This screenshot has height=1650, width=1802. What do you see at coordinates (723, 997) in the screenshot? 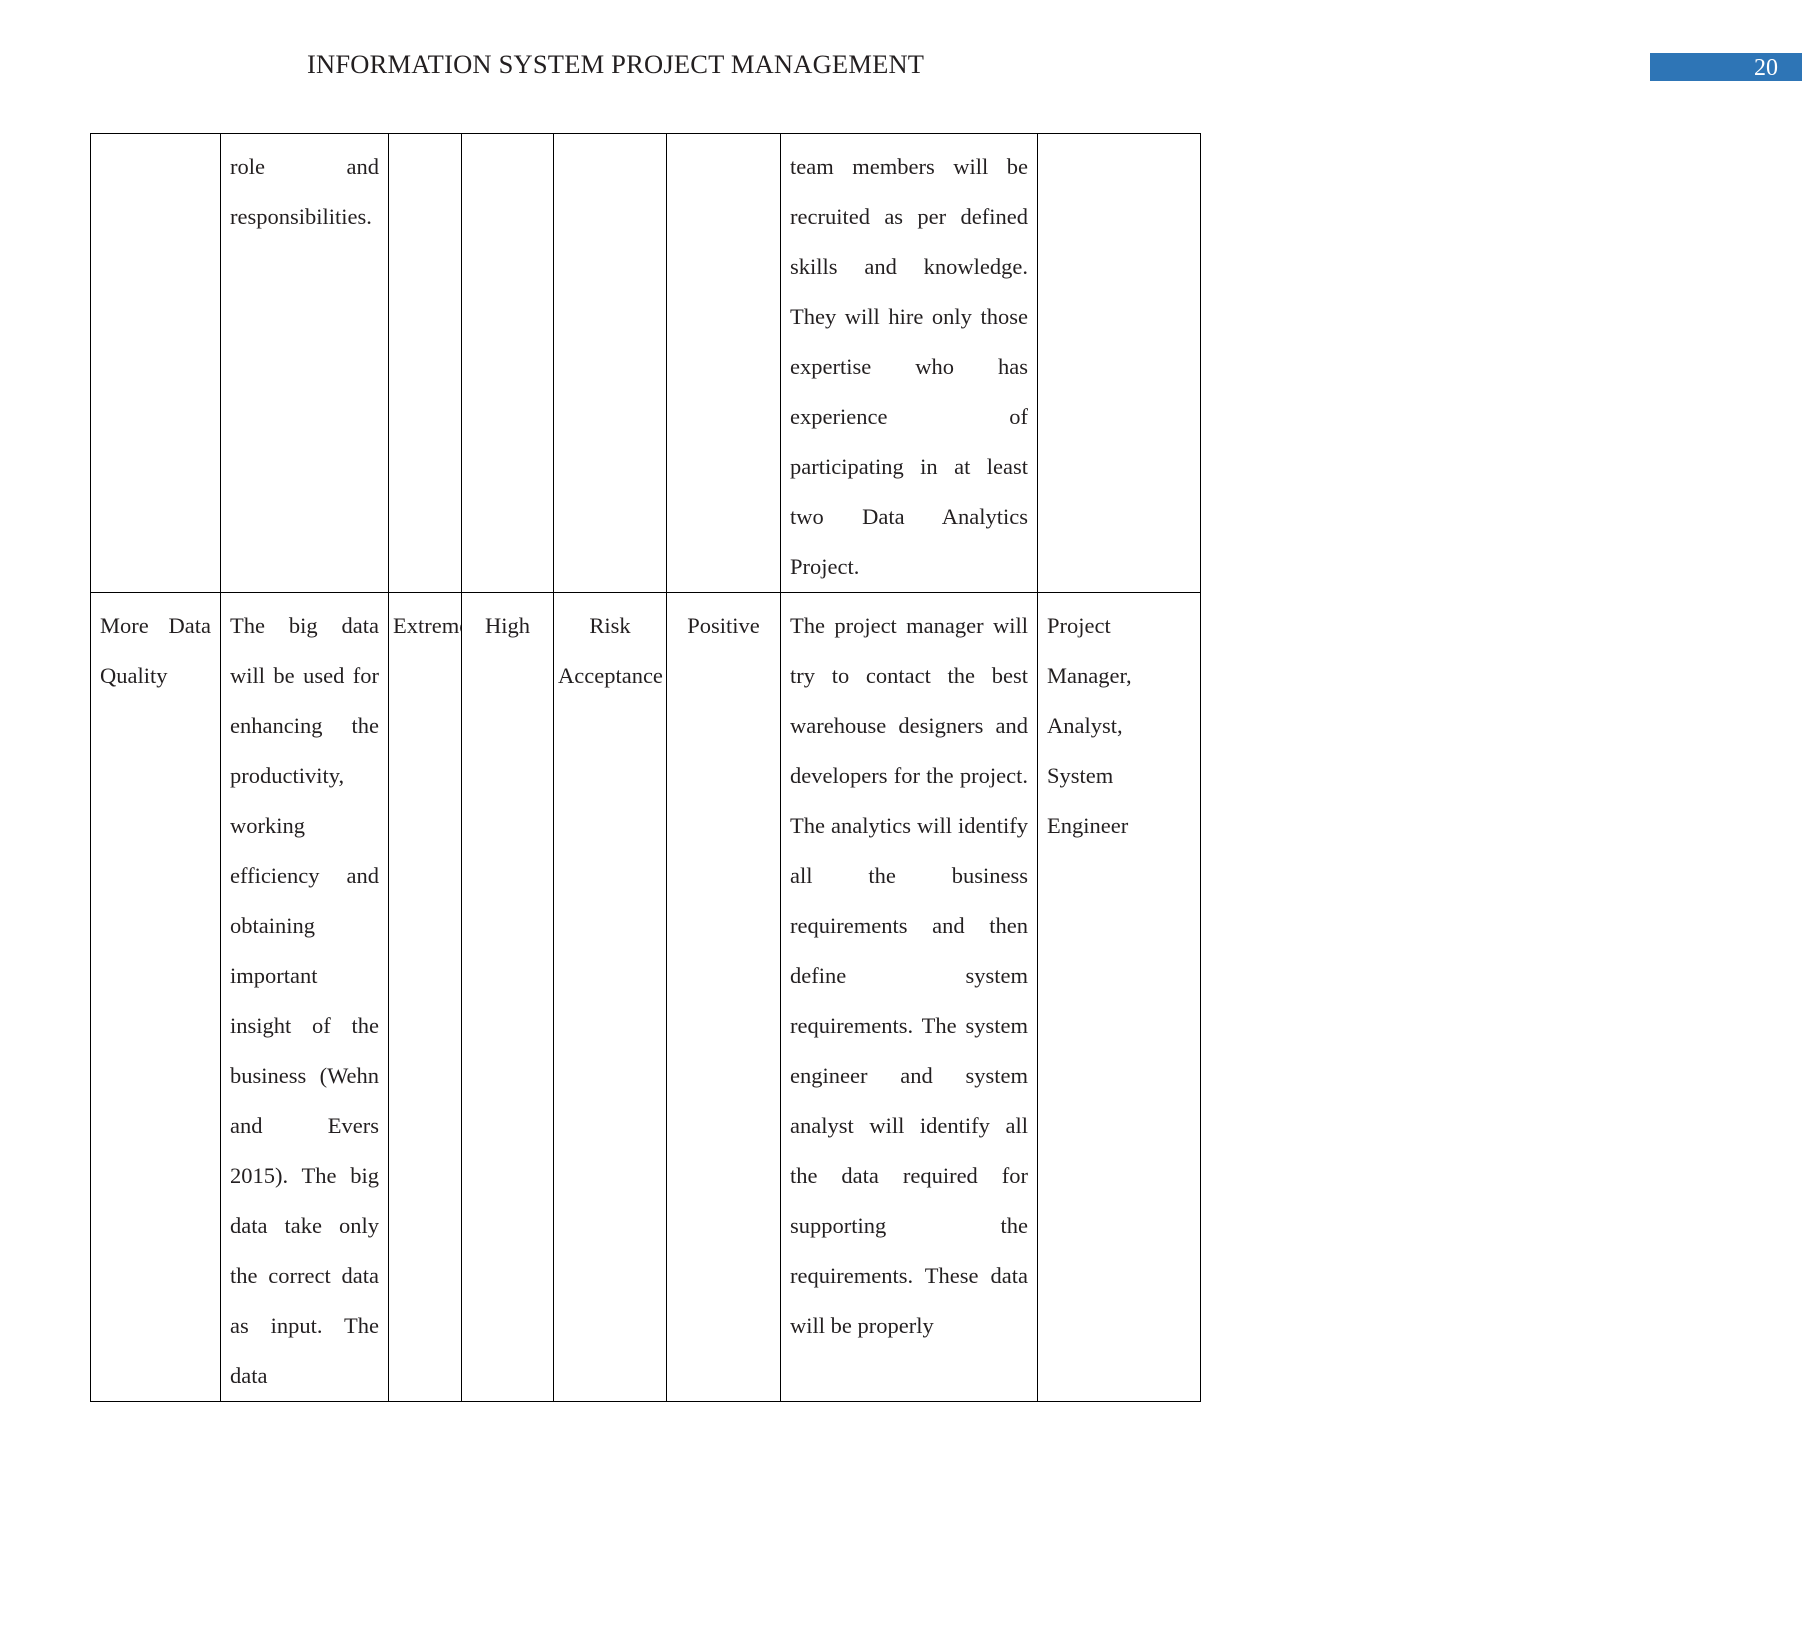
I see `cell-risk-type: Positive` at bounding box center [723, 997].